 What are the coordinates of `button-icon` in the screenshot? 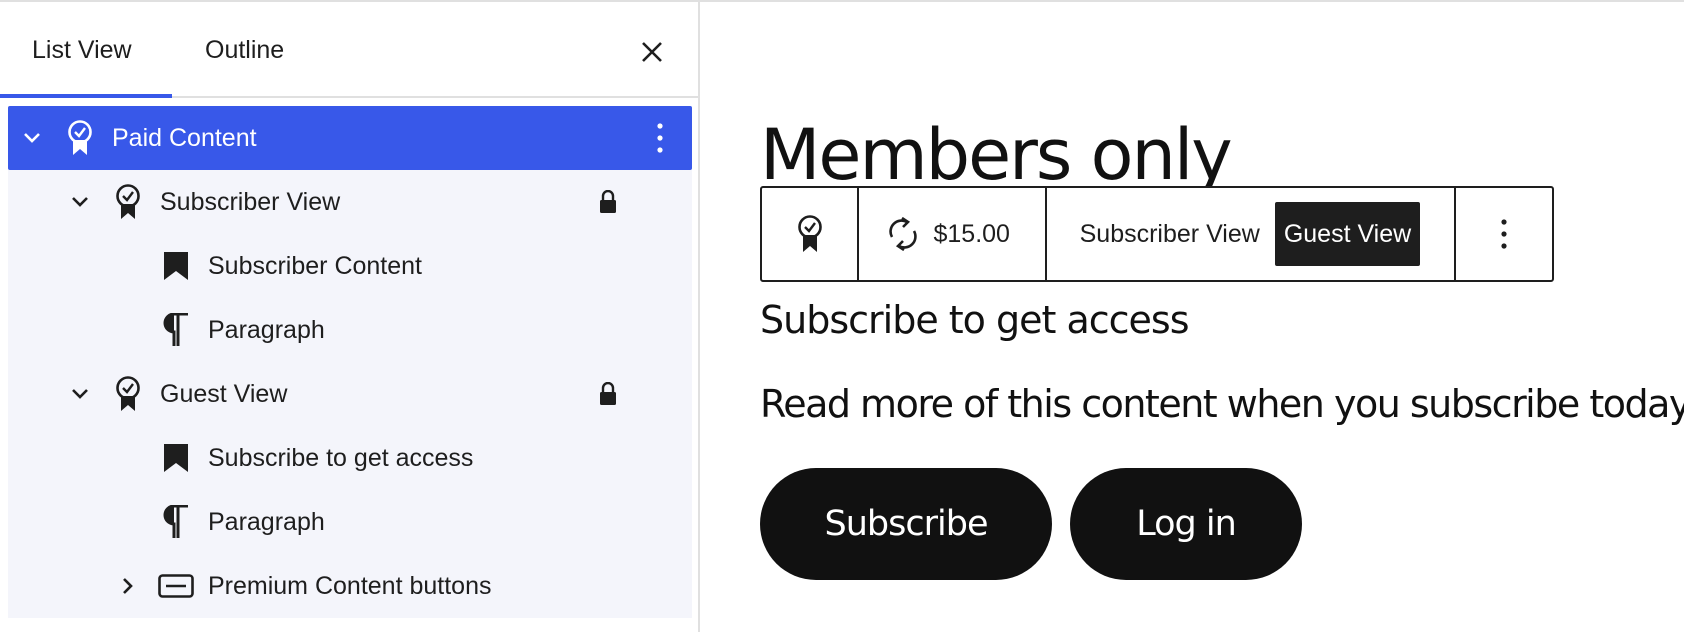 It's located at (176, 586).